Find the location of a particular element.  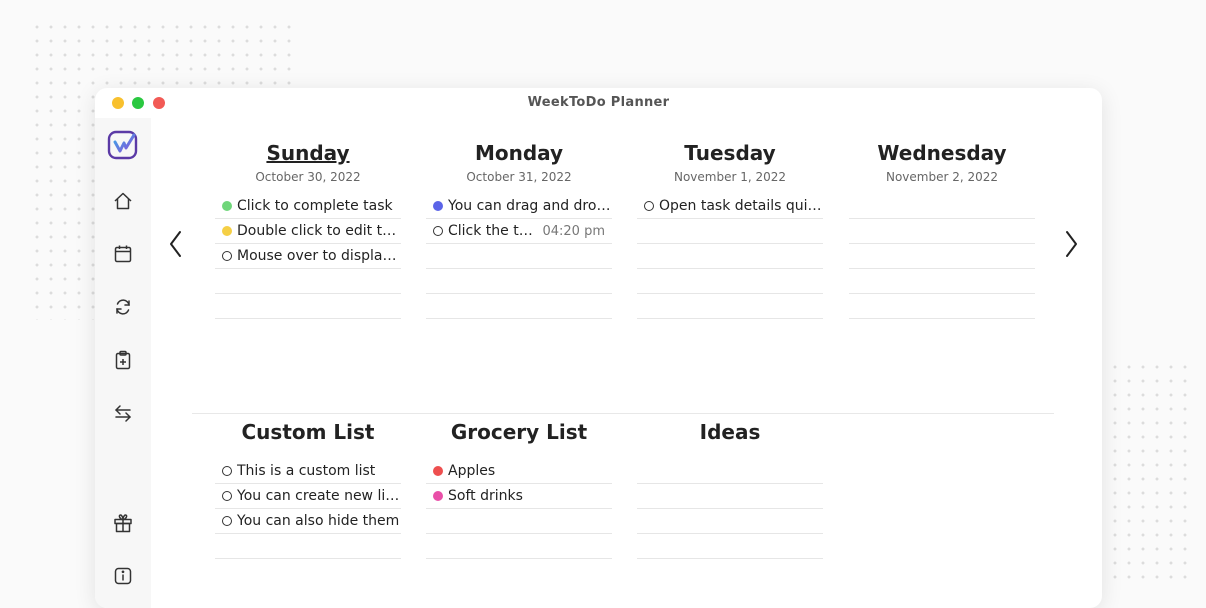

day-name: Tuesday is located at coordinates (730, 153).